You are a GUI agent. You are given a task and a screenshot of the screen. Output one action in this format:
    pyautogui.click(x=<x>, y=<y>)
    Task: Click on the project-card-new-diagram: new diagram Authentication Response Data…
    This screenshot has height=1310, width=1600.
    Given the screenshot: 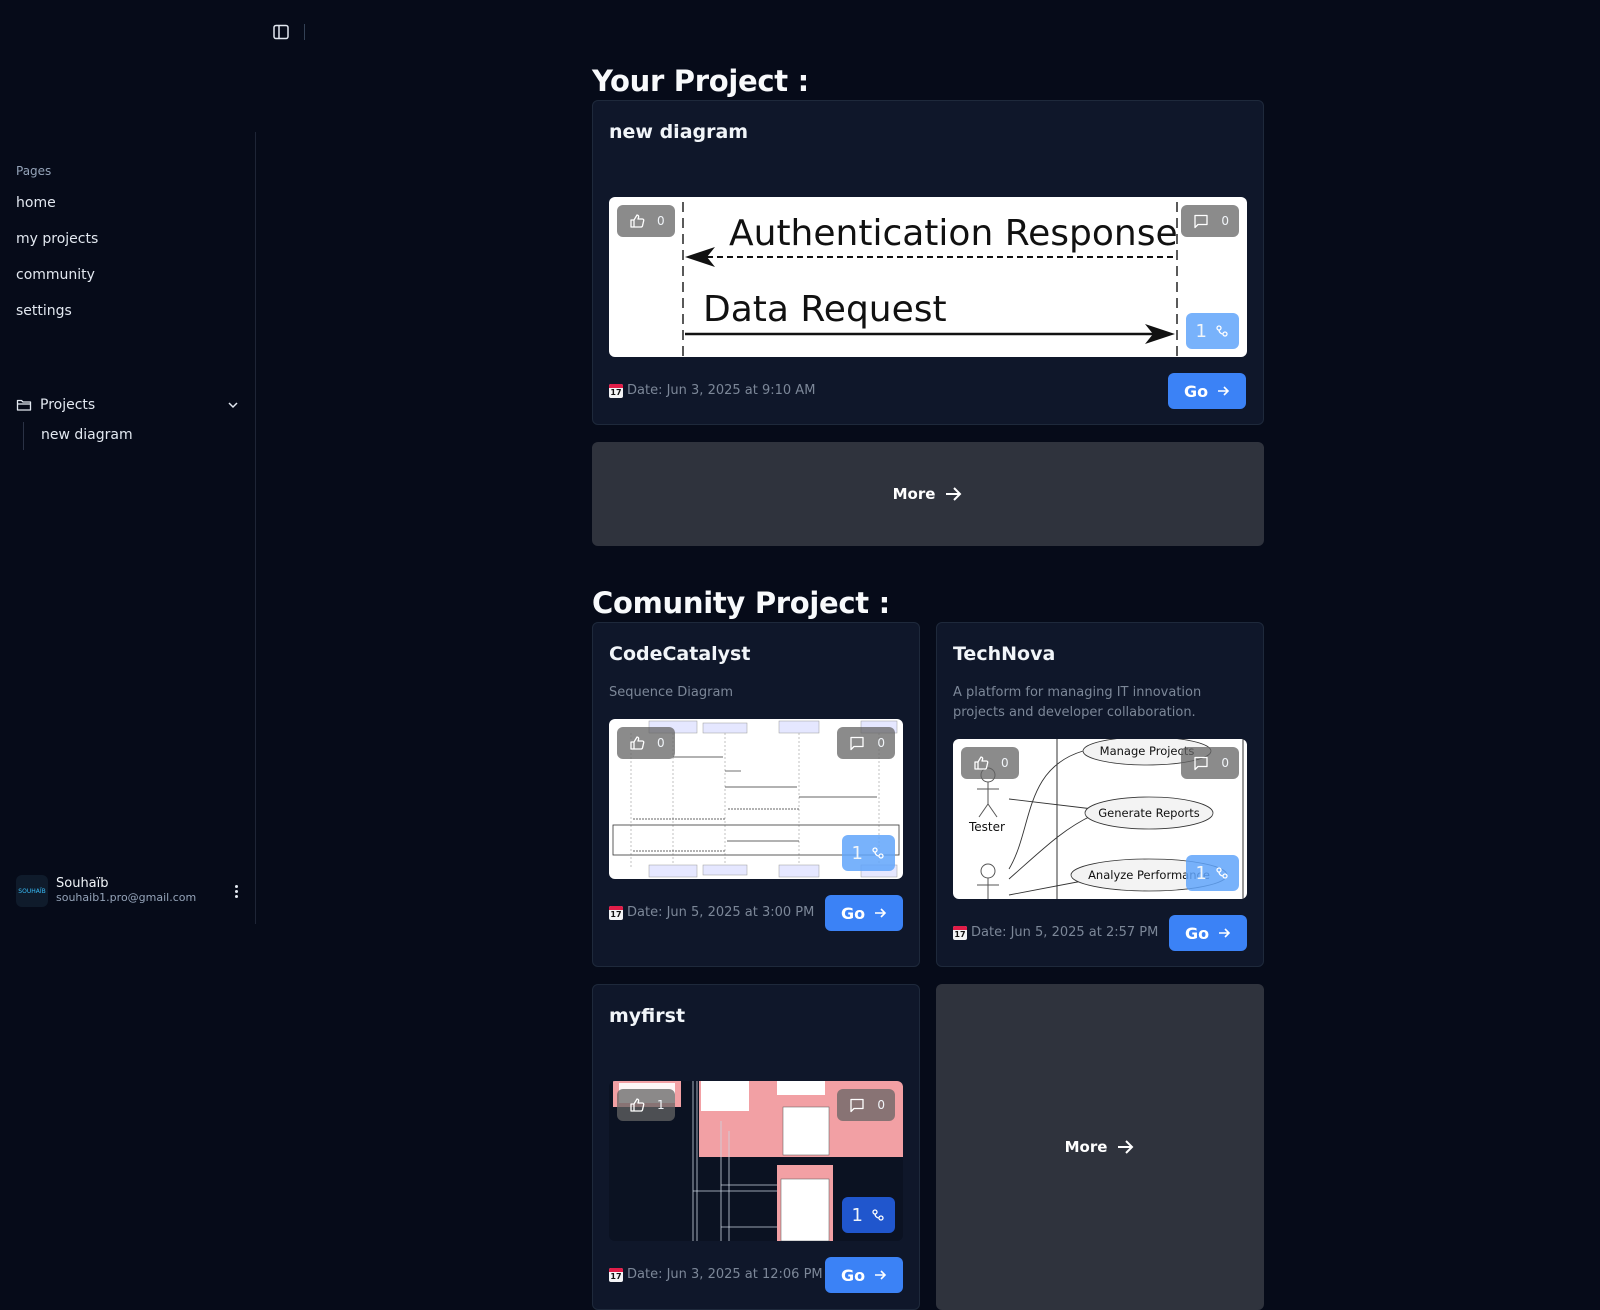 What is the action you would take?
    pyautogui.click(x=928, y=262)
    